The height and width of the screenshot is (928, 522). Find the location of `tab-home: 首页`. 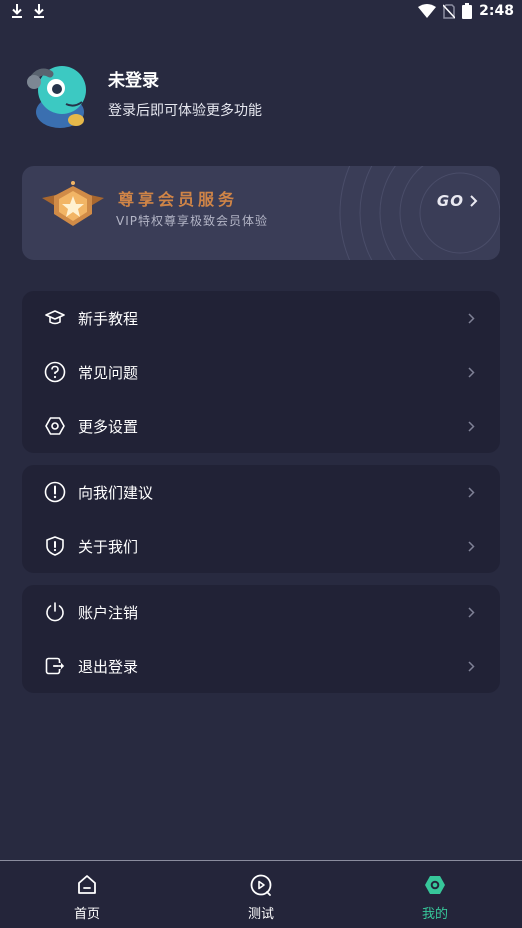

tab-home: 首页 is located at coordinates (87, 897).